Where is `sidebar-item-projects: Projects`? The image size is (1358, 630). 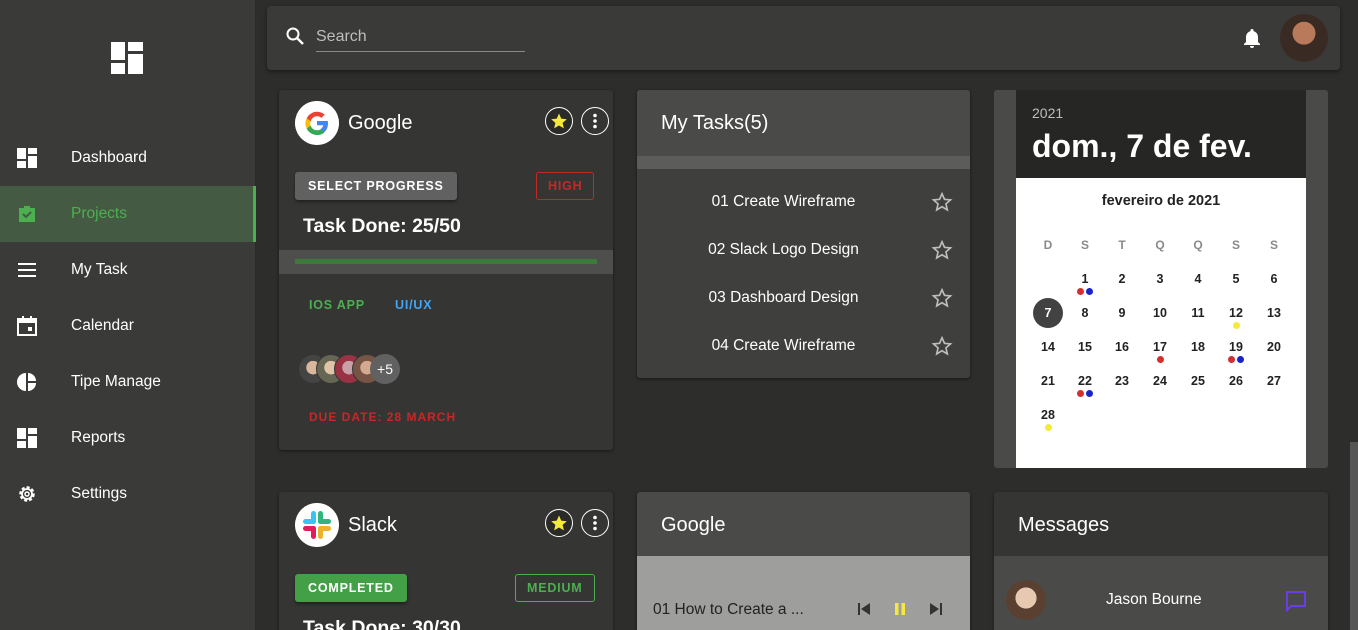 sidebar-item-projects: Projects is located at coordinates (128, 214).